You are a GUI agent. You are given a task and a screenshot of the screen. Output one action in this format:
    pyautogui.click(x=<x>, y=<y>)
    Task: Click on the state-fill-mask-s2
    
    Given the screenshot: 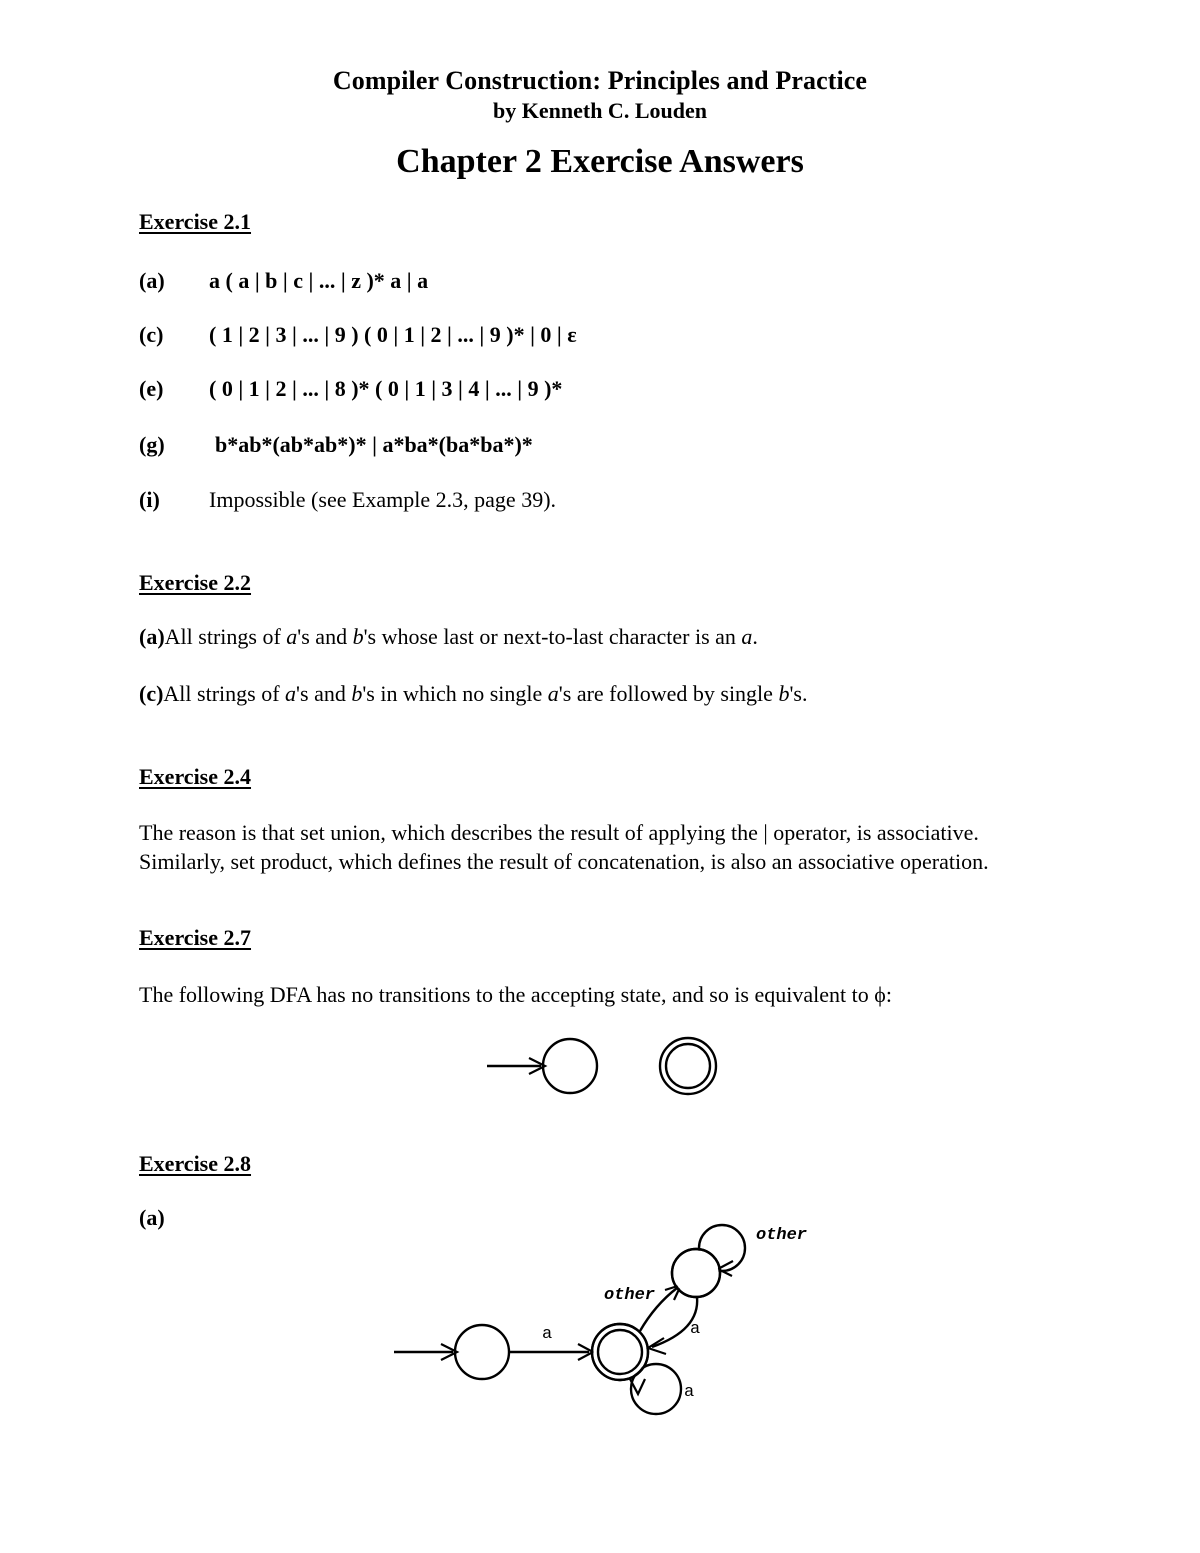 What is the action you would take?
    pyautogui.click(x=696, y=1273)
    